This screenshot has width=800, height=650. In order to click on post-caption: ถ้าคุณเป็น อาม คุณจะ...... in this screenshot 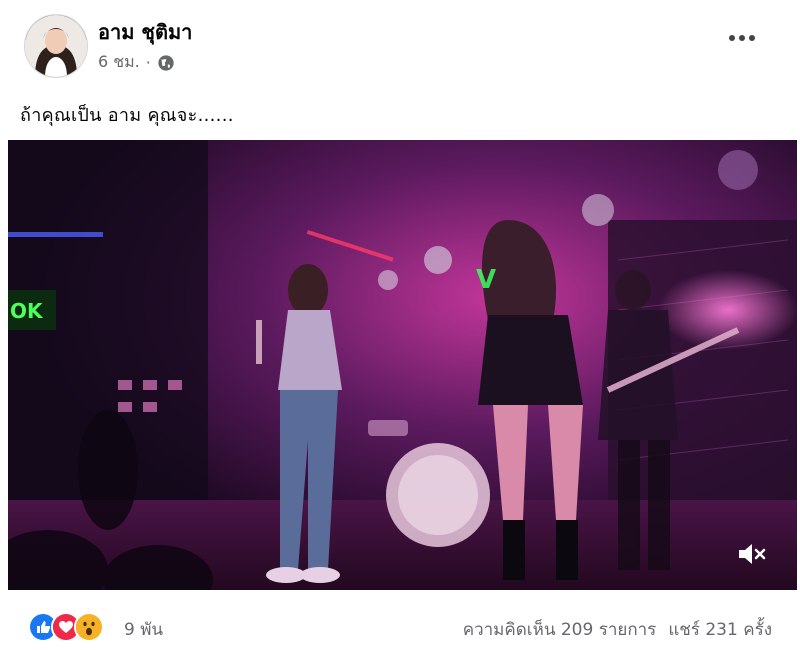, I will do `click(127, 115)`.